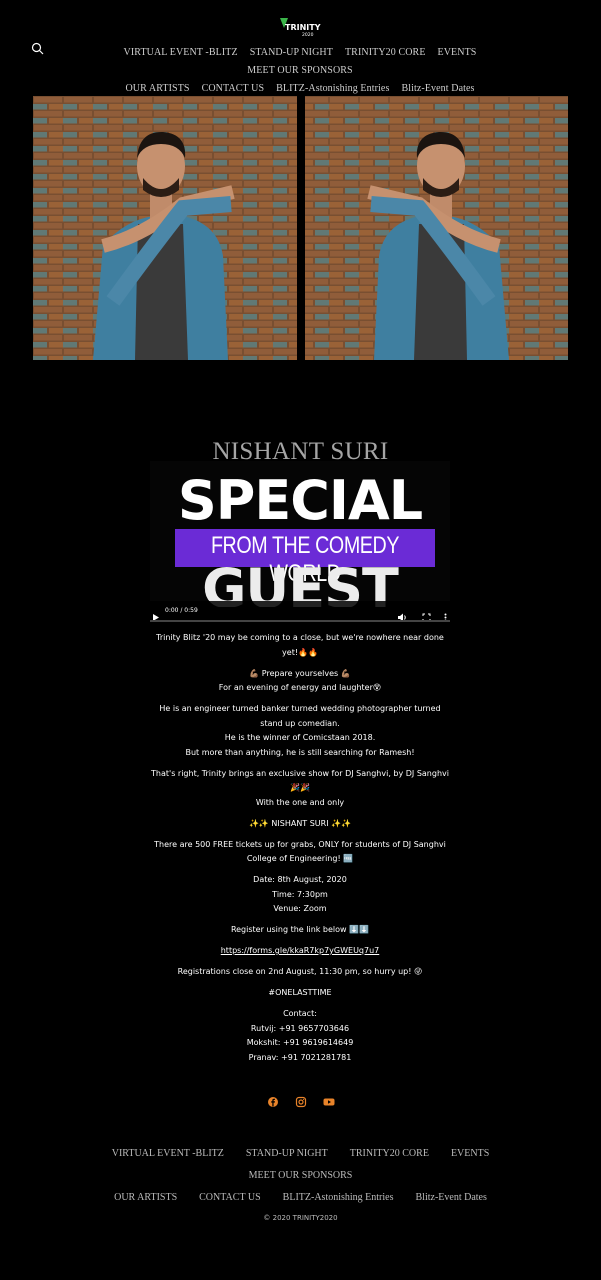  I want to click on contact-mokshit: Mokshit: +91 9619614649, so click(300, 1042).